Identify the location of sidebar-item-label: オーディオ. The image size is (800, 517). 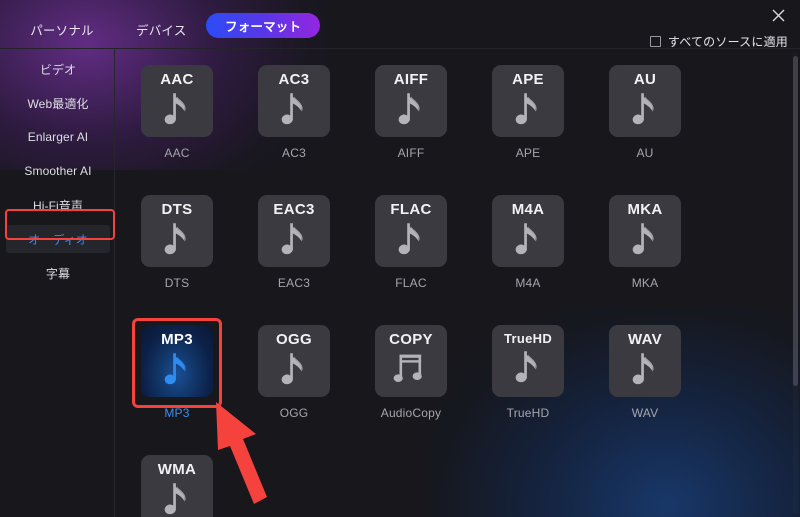
(58, 239).